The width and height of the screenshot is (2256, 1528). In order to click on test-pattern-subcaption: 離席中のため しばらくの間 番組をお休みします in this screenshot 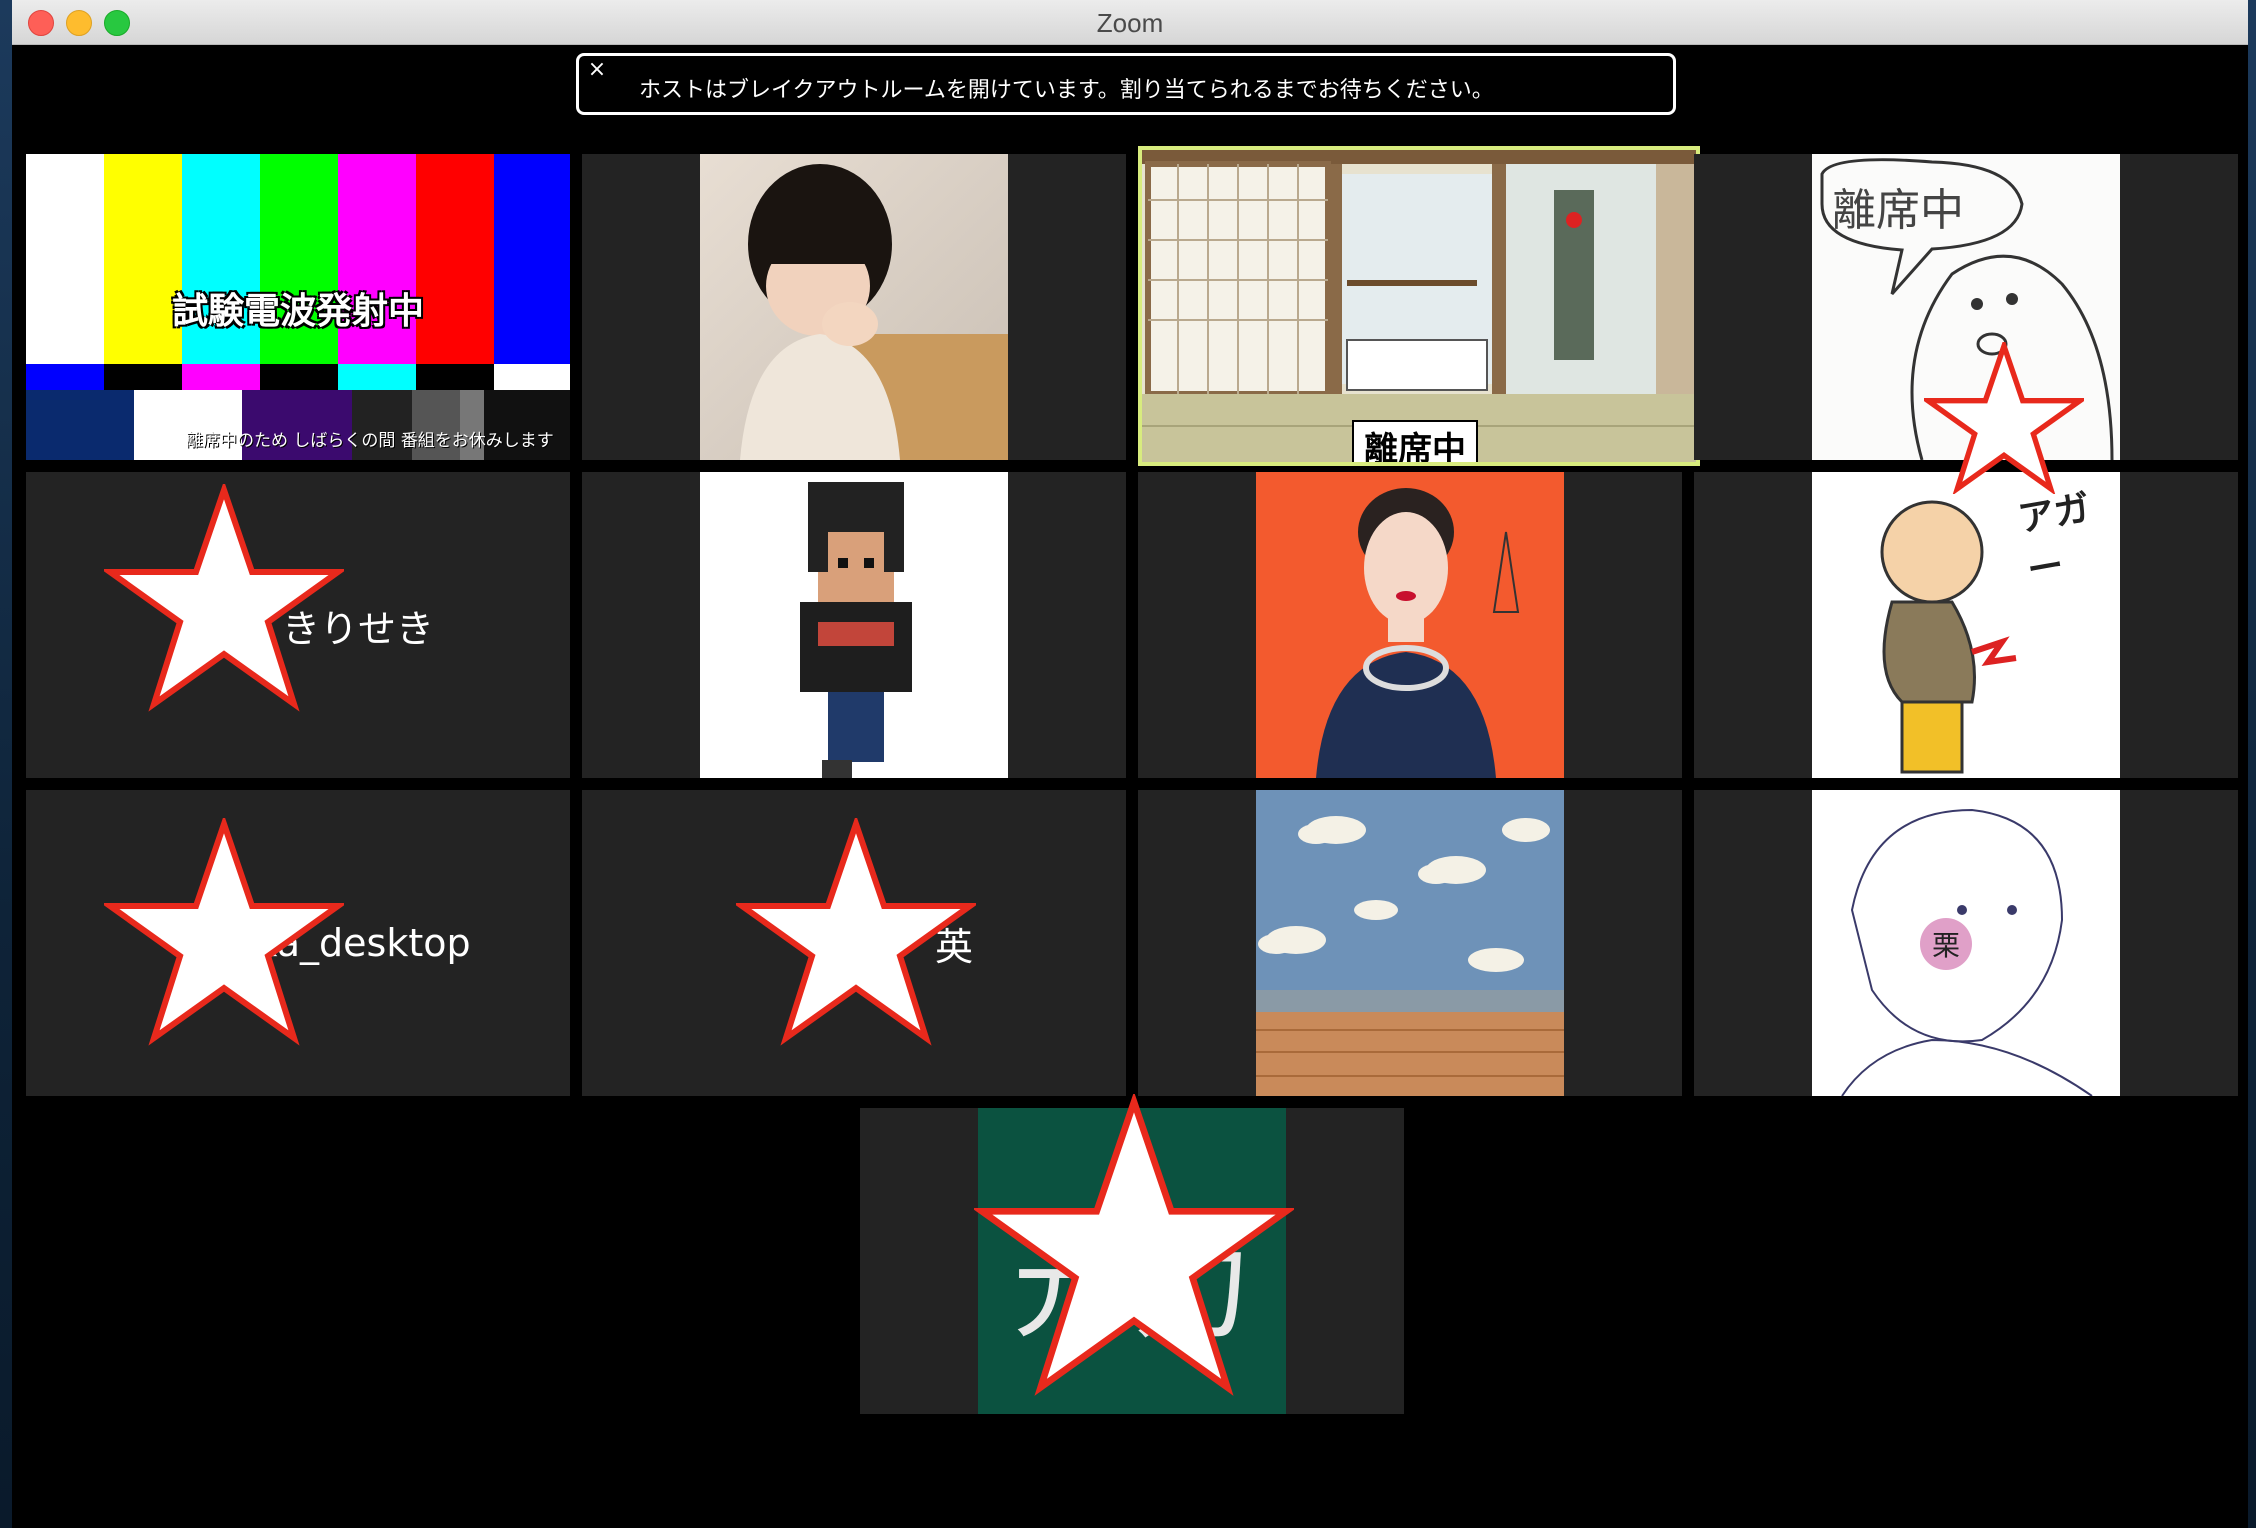, I will do `click(370, 441)`.